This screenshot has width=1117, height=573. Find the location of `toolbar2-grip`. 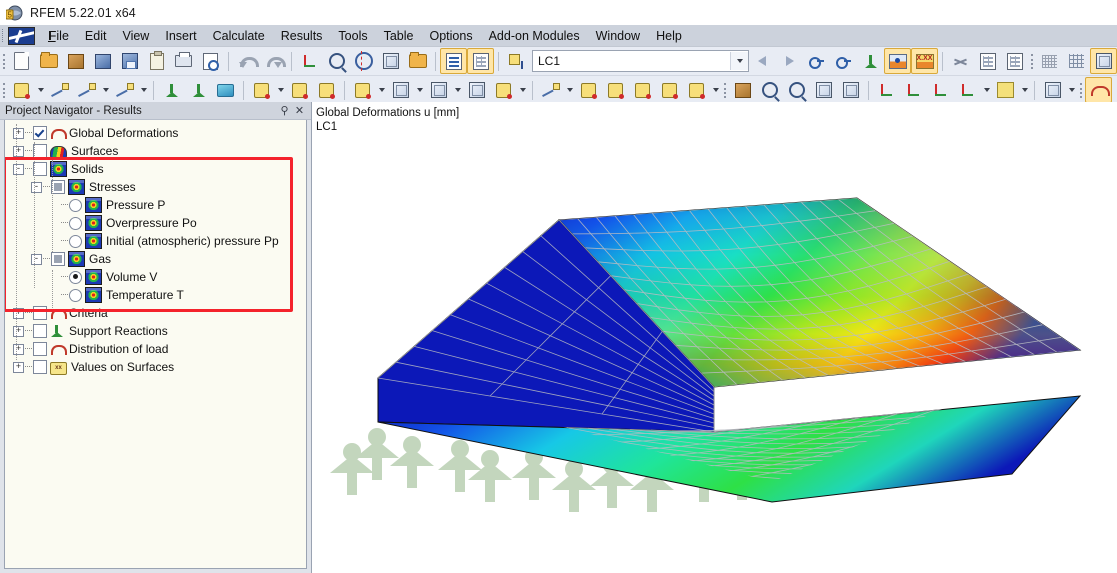

toolbar2-grip is located at coordinates (4, 90).